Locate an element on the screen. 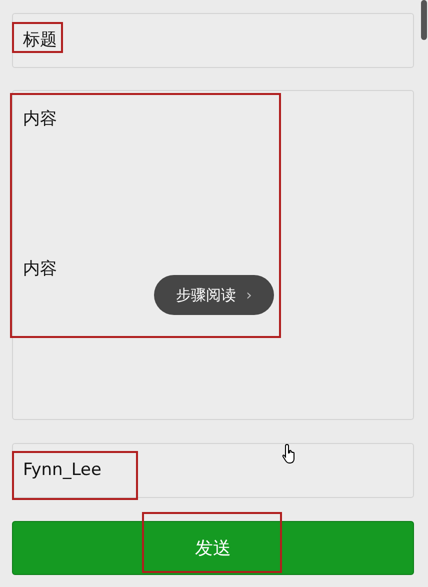 The image size is (428, 587). scrollbar is located at coordinates (424, 20).